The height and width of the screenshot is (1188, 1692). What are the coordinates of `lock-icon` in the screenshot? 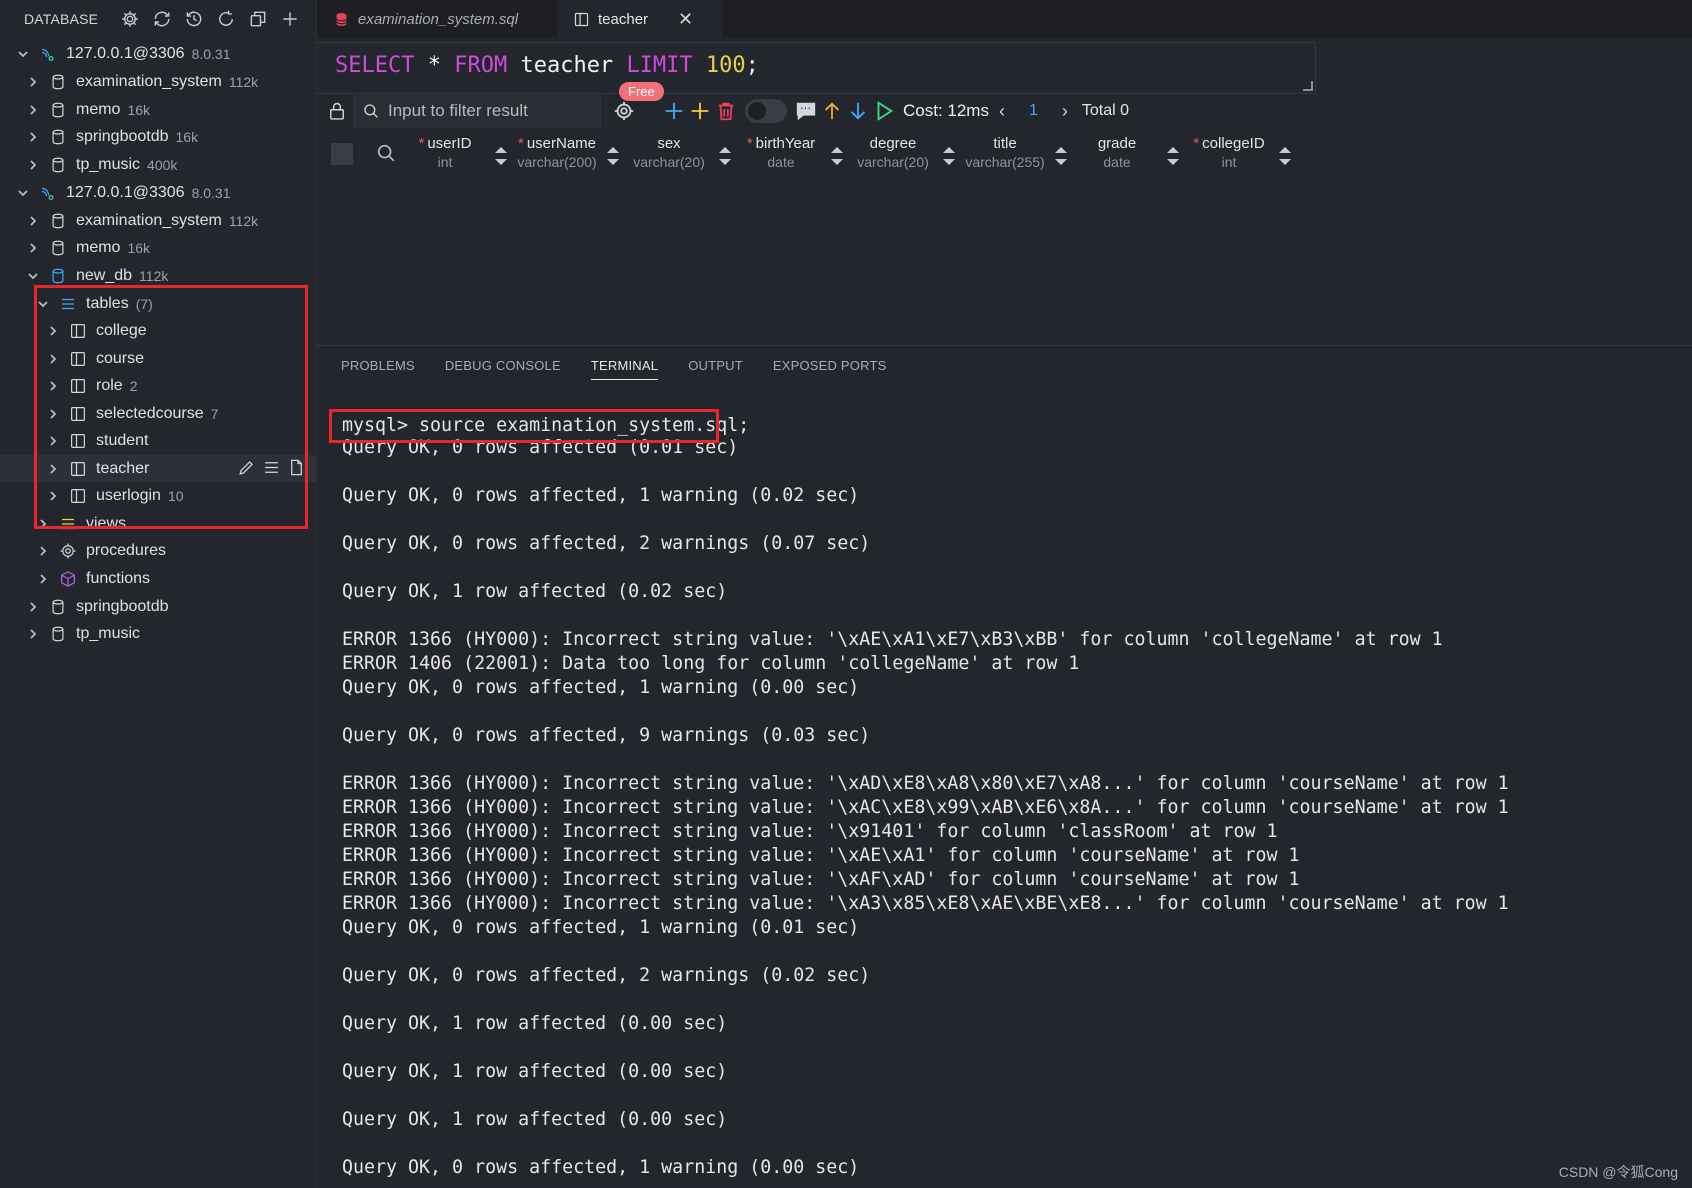 It's located at (337, 111).